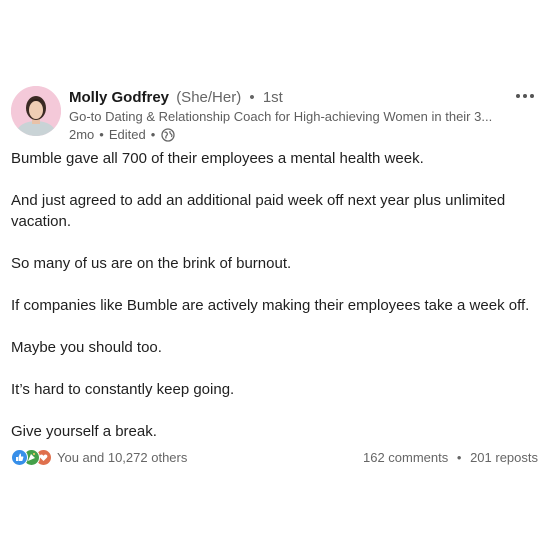 This screenshot has width=550, height=550. What do you see at coordinates (19, 457) in the screenshot?
I see `like-icon` at bounding box center [19, 457].